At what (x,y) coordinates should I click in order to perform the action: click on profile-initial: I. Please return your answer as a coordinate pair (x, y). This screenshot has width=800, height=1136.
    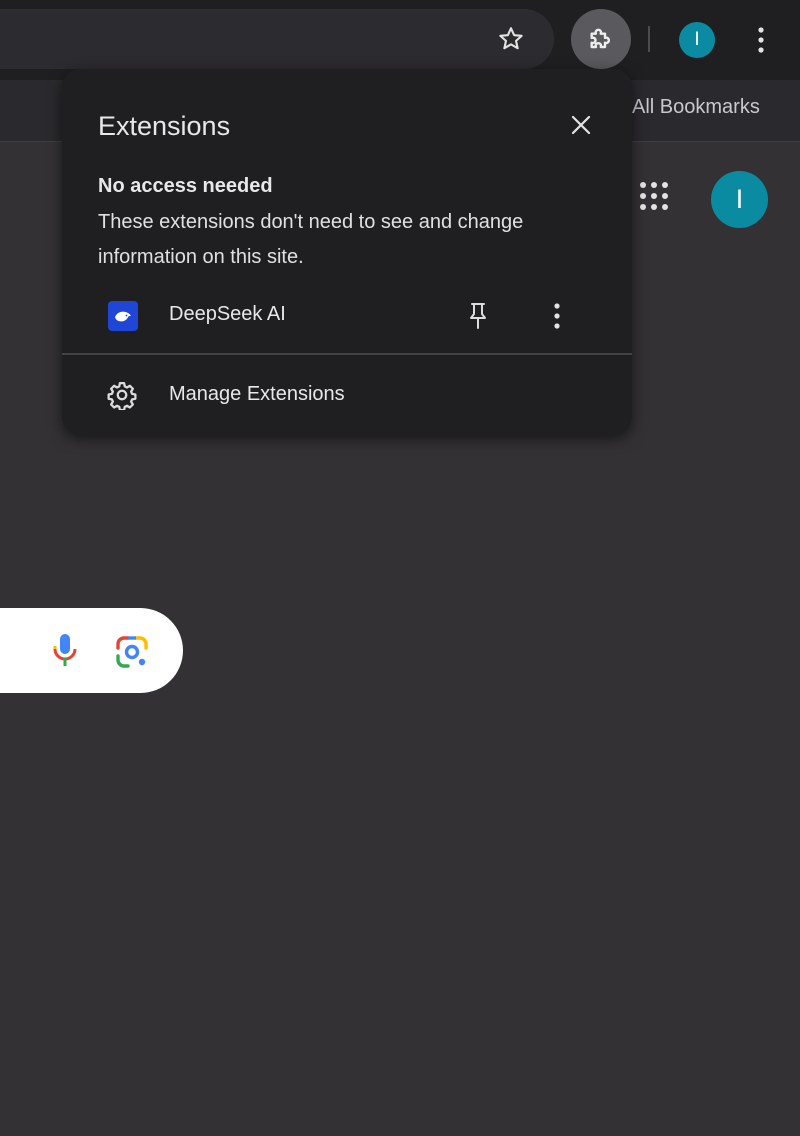
    Looking at the image, I should click on (697, 39).